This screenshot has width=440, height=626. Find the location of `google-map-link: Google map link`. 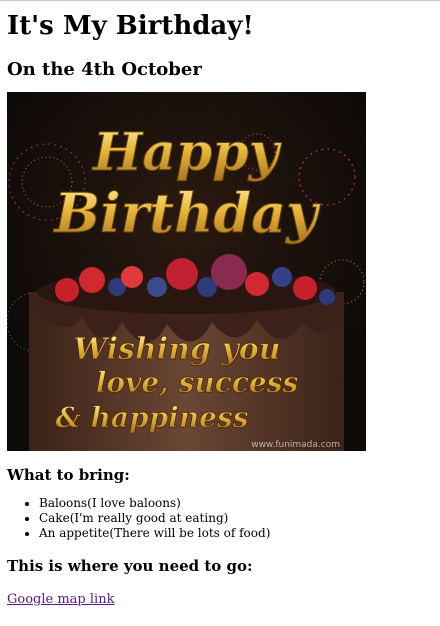

google-map-link: Google map link is located at coordinates (60, 599).